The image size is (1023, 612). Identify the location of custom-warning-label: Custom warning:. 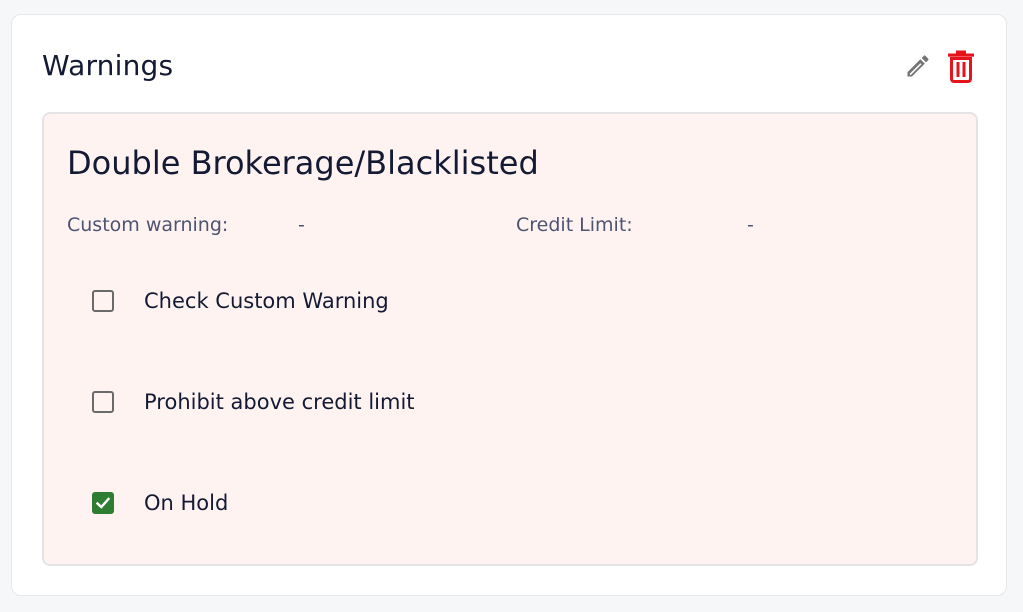
(148, 225).